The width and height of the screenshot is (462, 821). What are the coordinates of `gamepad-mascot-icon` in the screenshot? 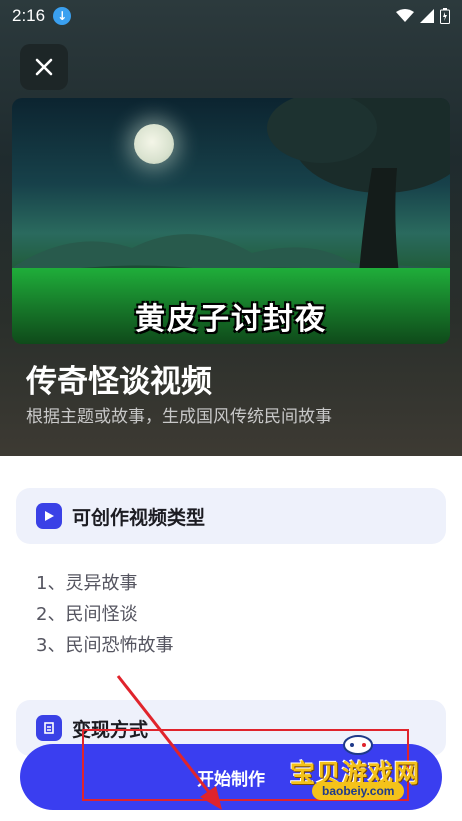 It's located at (358, 745).